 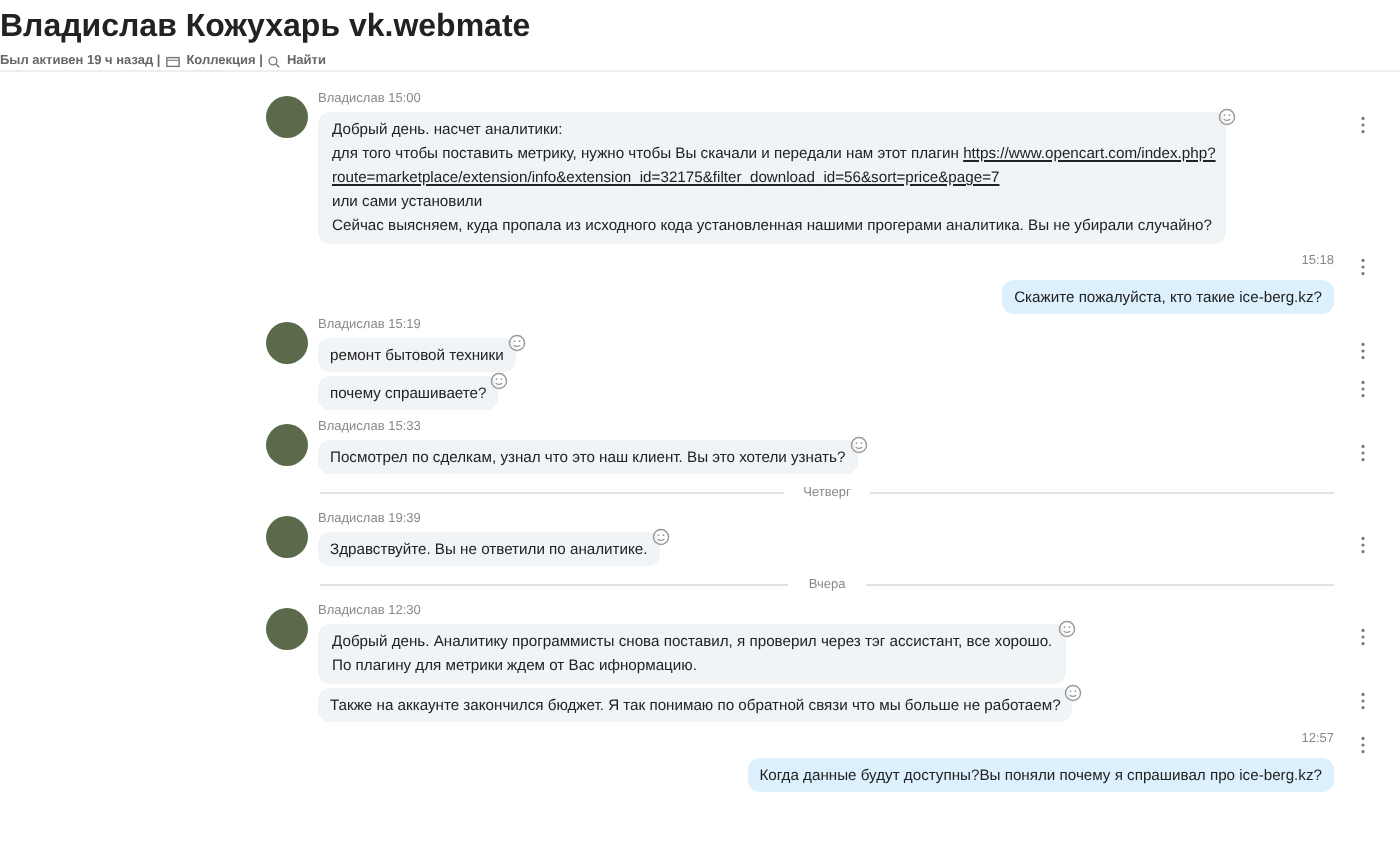 What do you see at coordinates (173, 61) in the screenshot?
I see `folder-icon` at bounding box center [173, 61].